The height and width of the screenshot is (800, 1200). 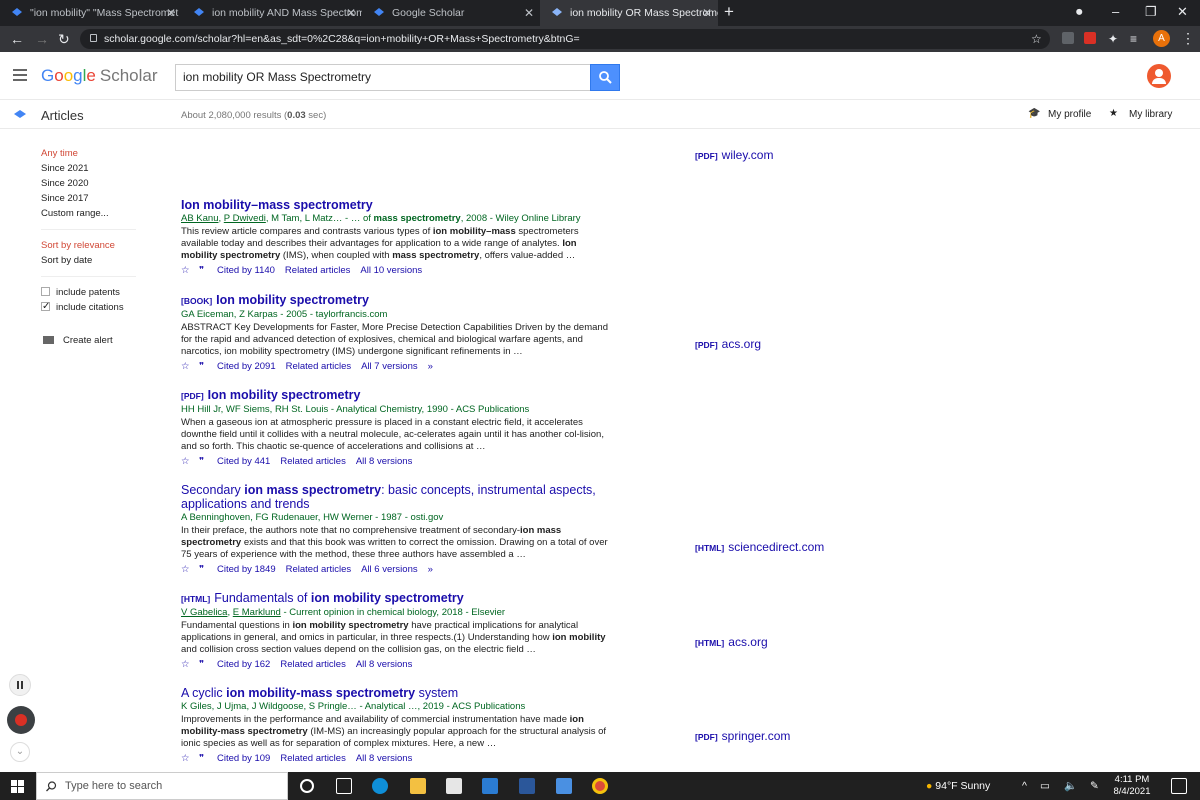 What do you see at coordinates (728, 344) in the screenshot?
I see `full-text-link: [PDF] acs.org` at bounding box center [728, 344].